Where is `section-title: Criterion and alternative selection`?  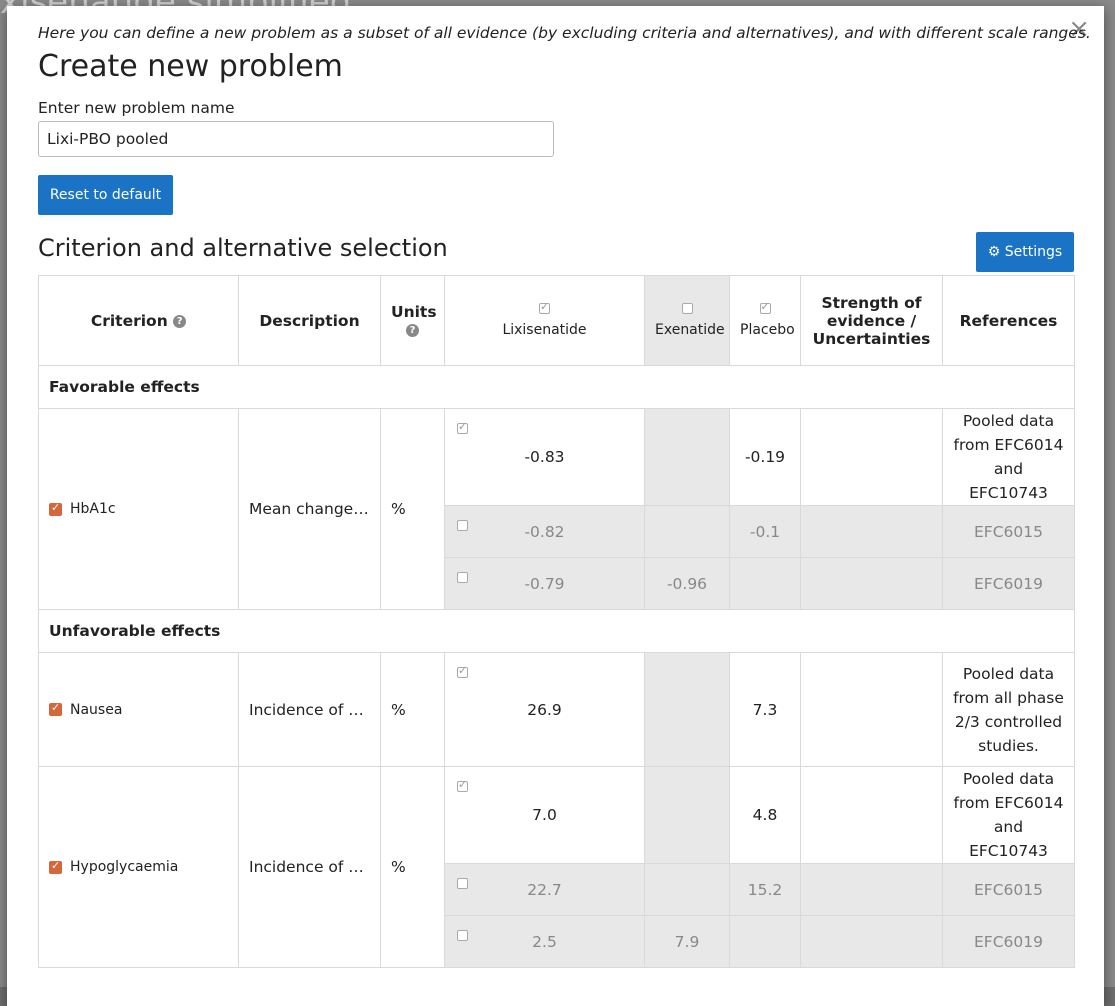 section-title: Criterion and alternative selection is located at coordinates (243, 248).